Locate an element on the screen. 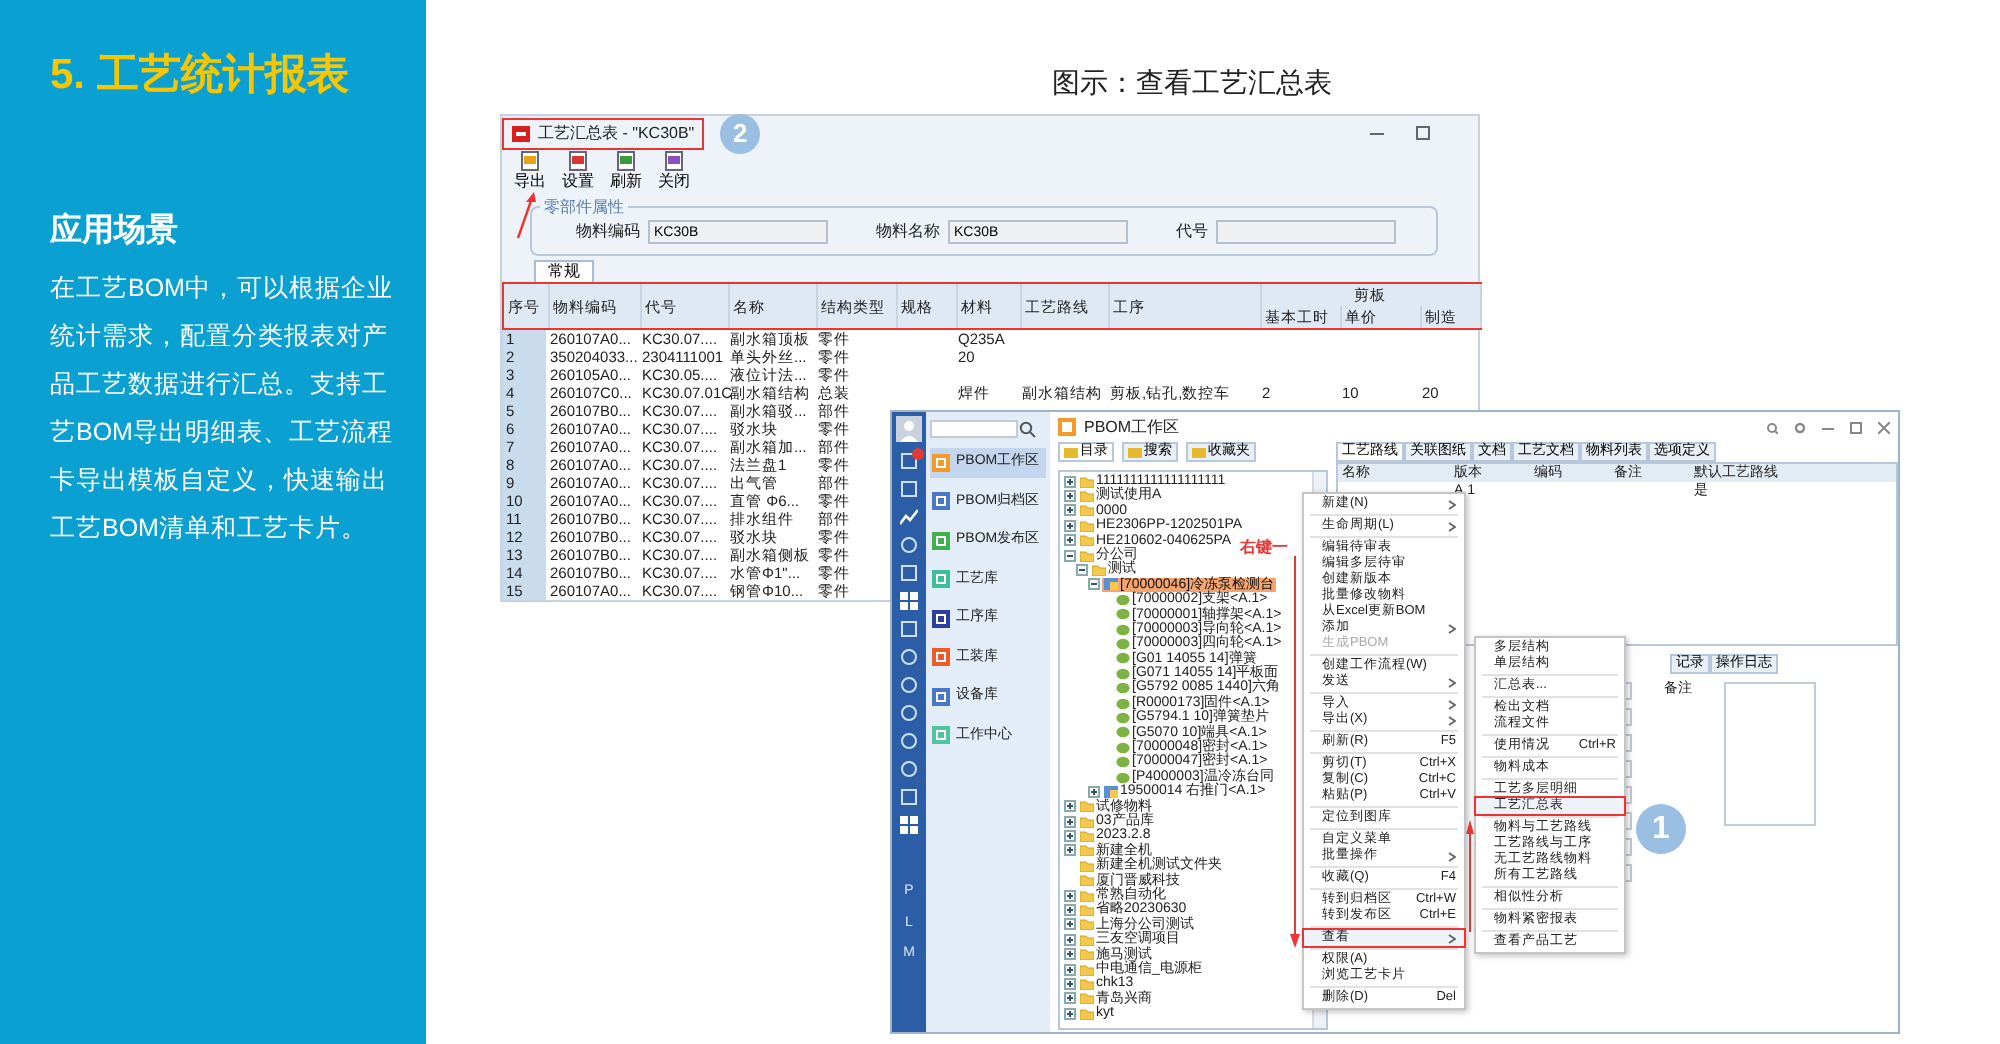  group-title: 零部件属性 is located at coordinates (584, 208).